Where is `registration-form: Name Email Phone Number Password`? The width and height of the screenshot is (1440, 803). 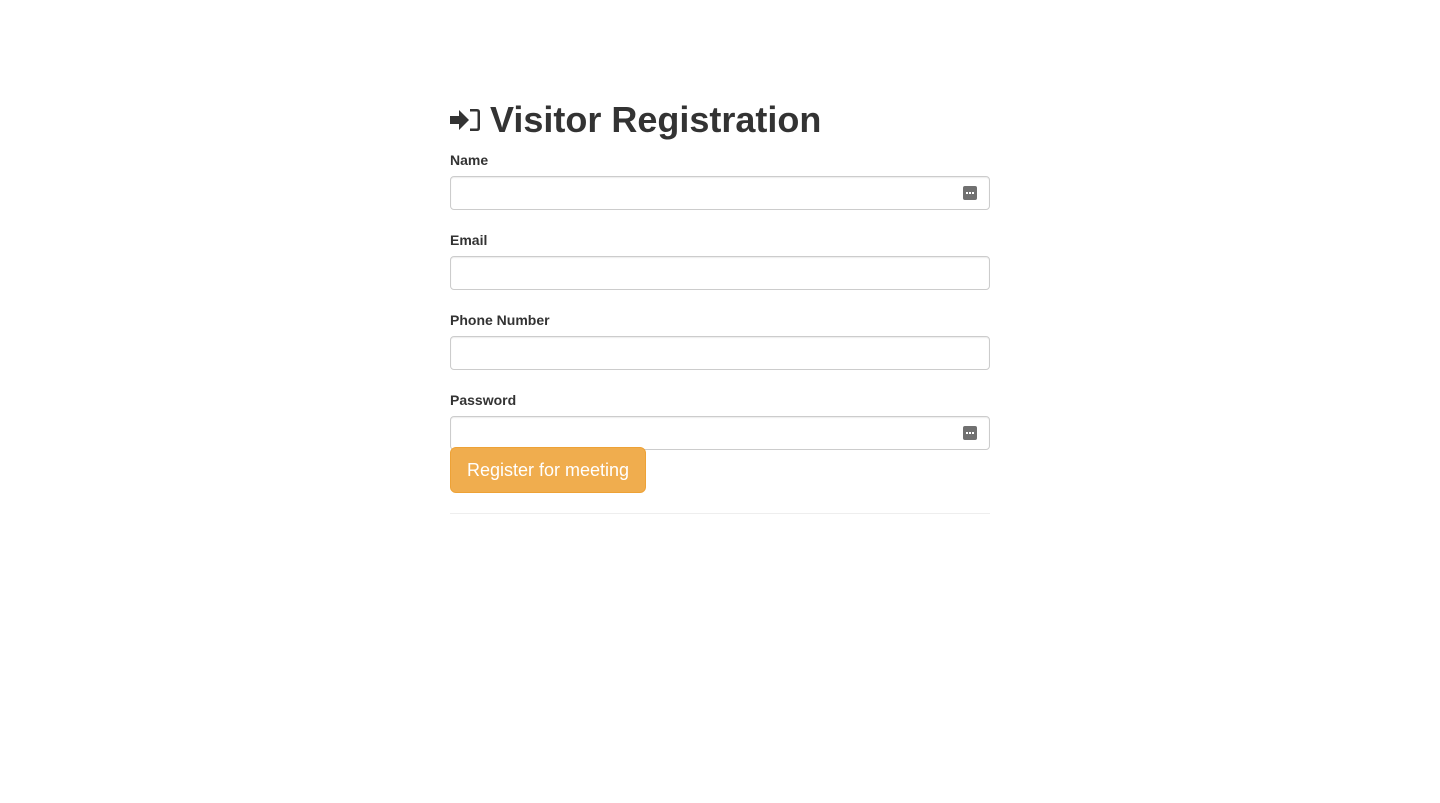
registration-form: Name Email Phone Number Password is located at coordinates (720, 300).